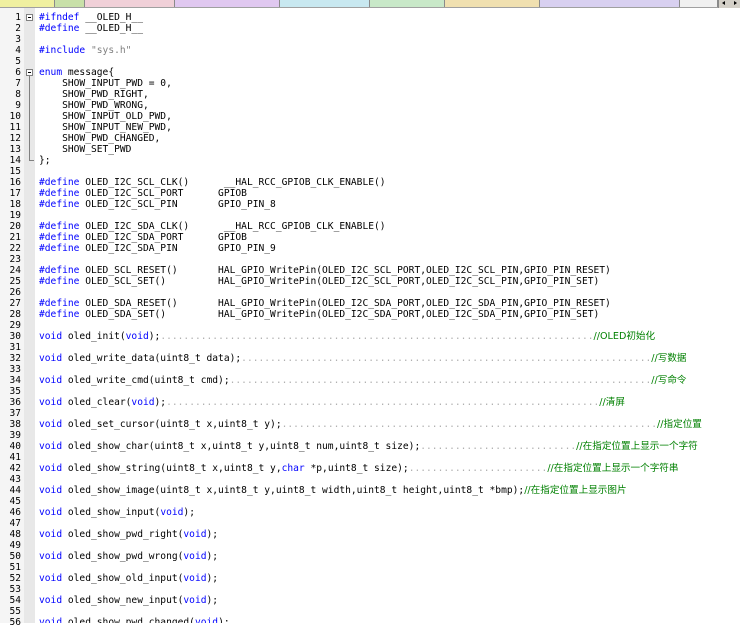 This screenshot has width=740, height=628. What do you see at coordinates (177, 248) in the screenshot?
I see `code-token: OLED_I2C_SDA_PIN GPIO_PIN_9` at bounding box center [177, 248].